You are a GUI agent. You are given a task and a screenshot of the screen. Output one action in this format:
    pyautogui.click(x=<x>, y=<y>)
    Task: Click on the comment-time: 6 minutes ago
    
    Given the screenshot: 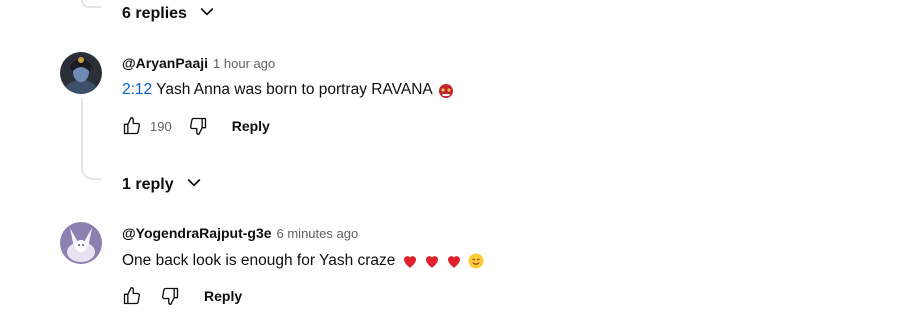 What is the action you would take?
    pyautogui.click(x=318, y=233)
    